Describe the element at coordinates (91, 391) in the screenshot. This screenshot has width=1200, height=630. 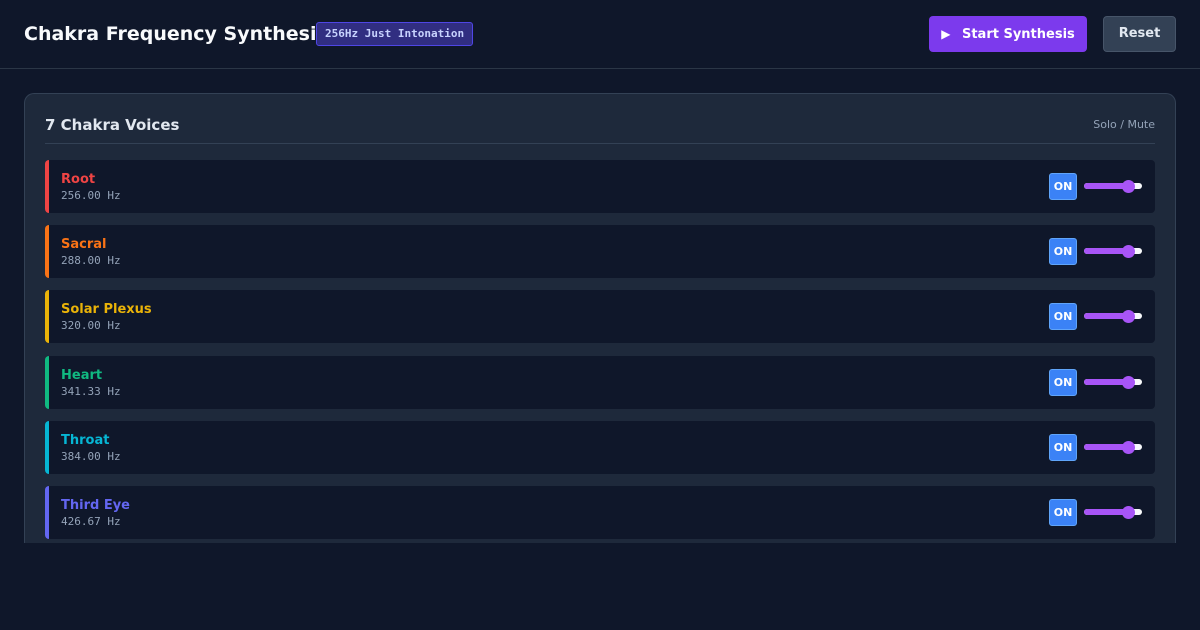
I see `voice-frequency: 341.33 Hz` at that location.